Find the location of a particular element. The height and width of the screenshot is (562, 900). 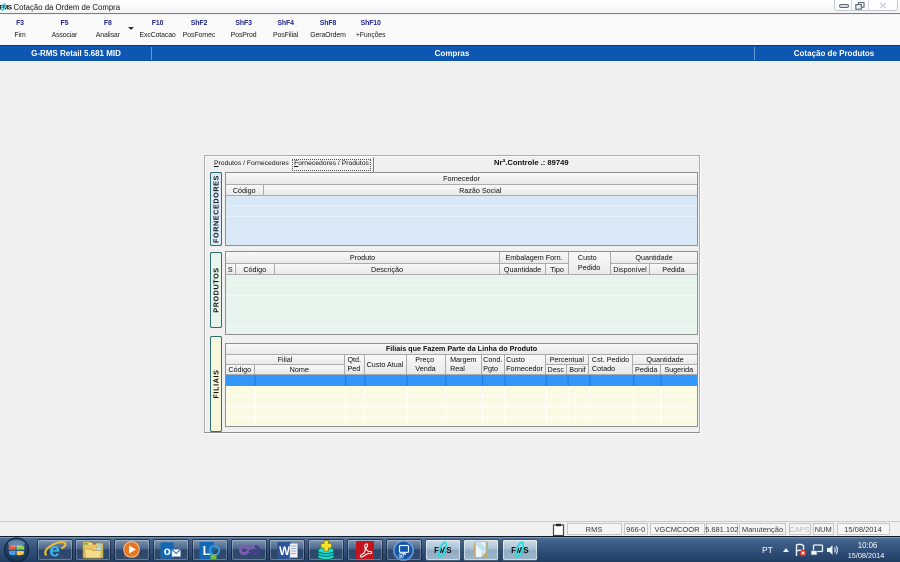

svg-text: o is located at coordinates (167, 551).